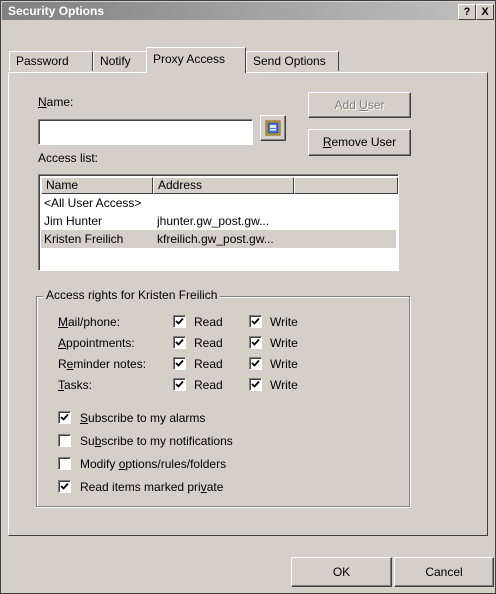 This screenshot has height=594, width=496. Describe the element at coordinates (56, 102) in the screenshot. I see `name-label: Name:` at that location.